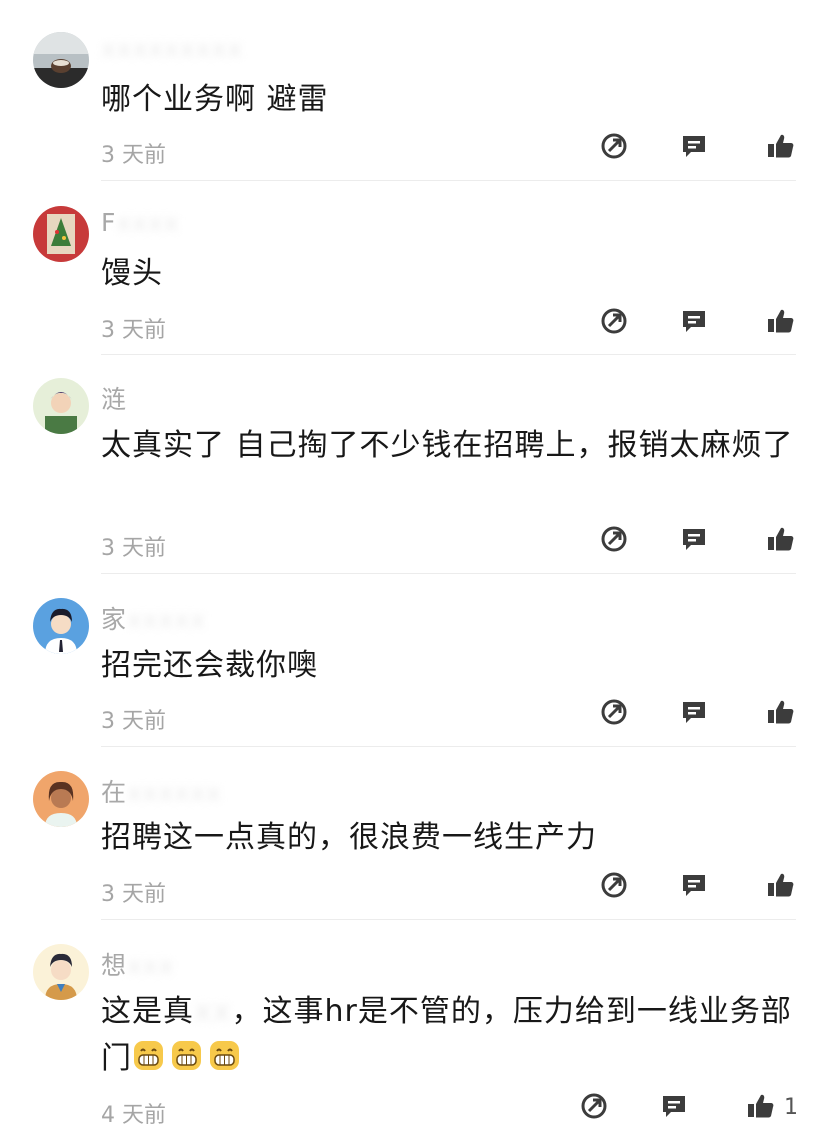 This screenshot has height=1134, width=828. I want to click on username-redacted: xxxx, so click(148, 222).